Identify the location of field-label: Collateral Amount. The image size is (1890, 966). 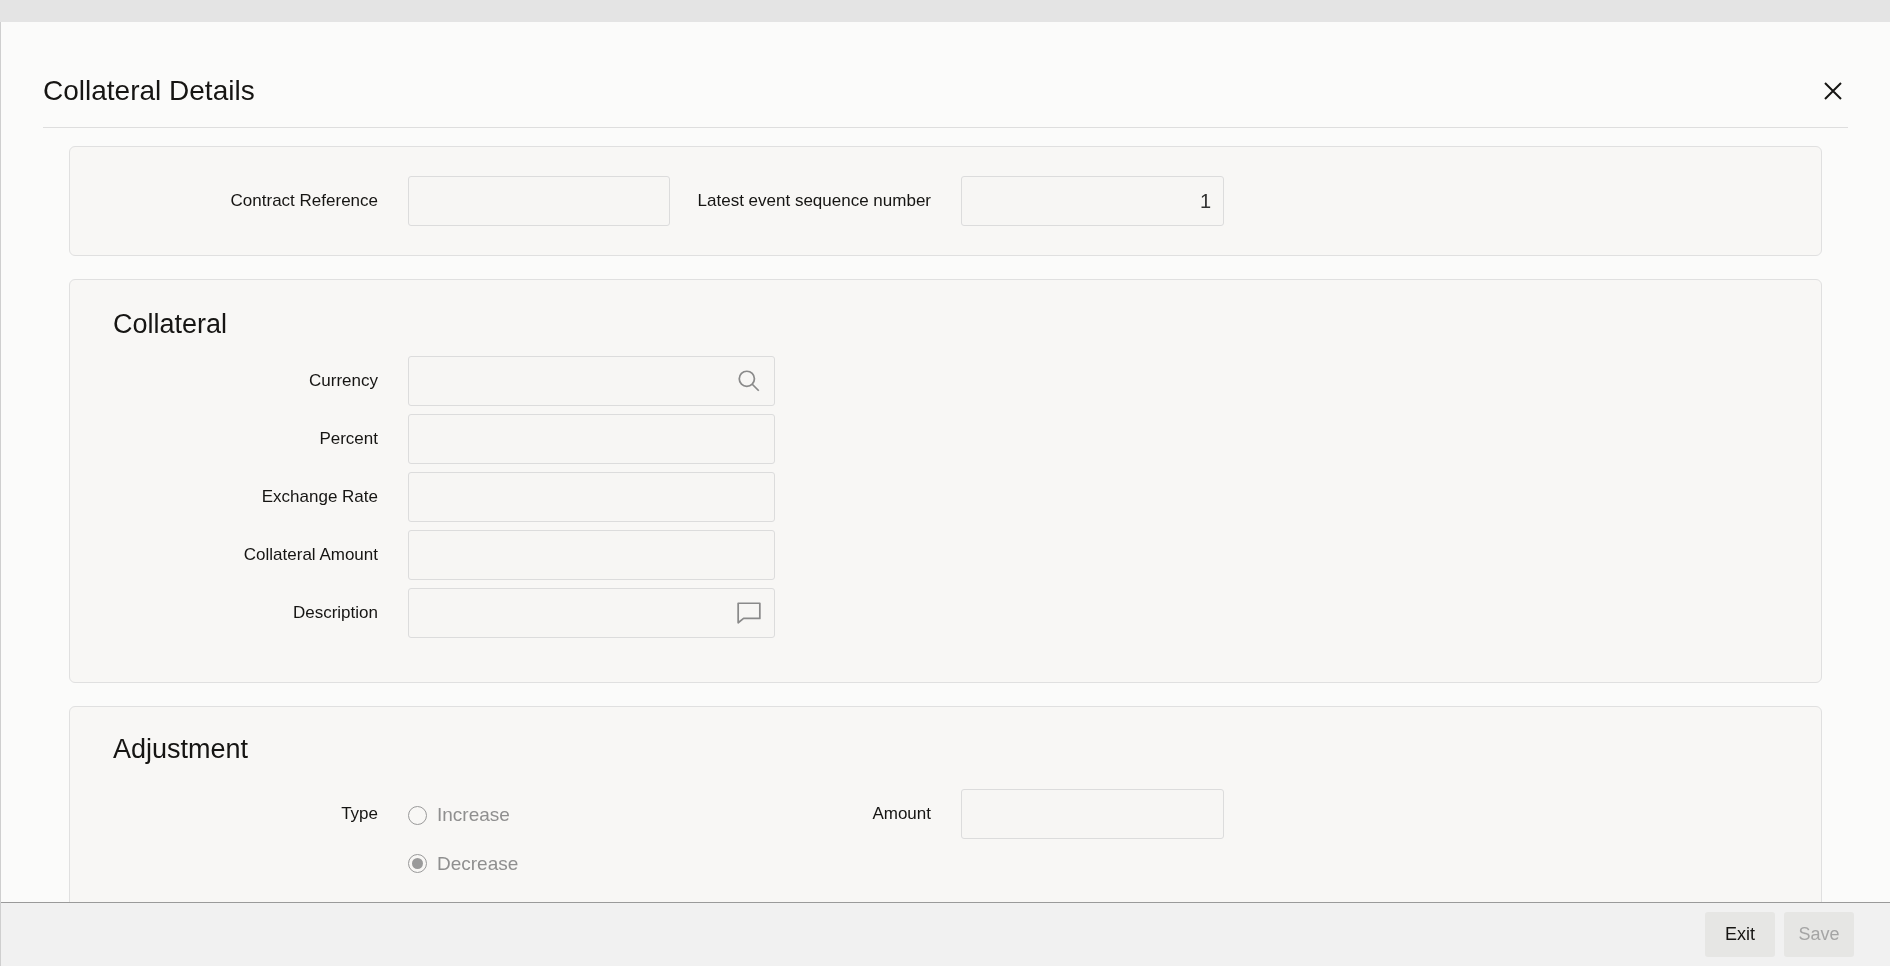
(310, 555).